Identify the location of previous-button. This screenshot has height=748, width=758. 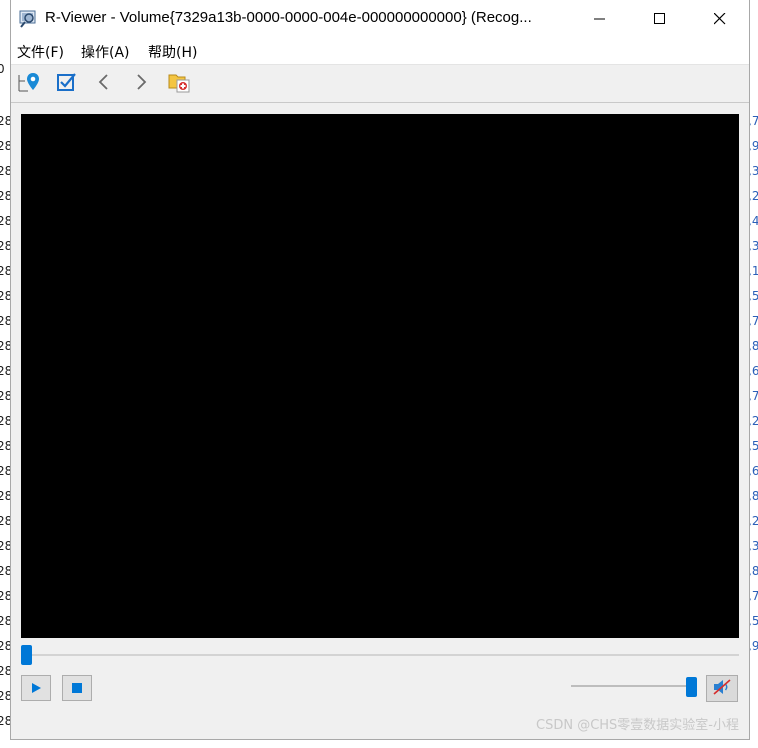
(104, 84).